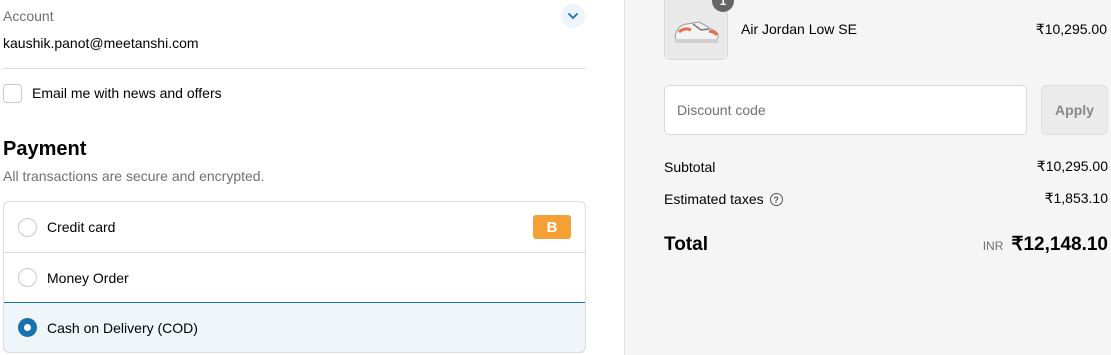  Describe the element at coordinates (12, 93) in the screenshot. I see `newsletter-checkbox` at that location.